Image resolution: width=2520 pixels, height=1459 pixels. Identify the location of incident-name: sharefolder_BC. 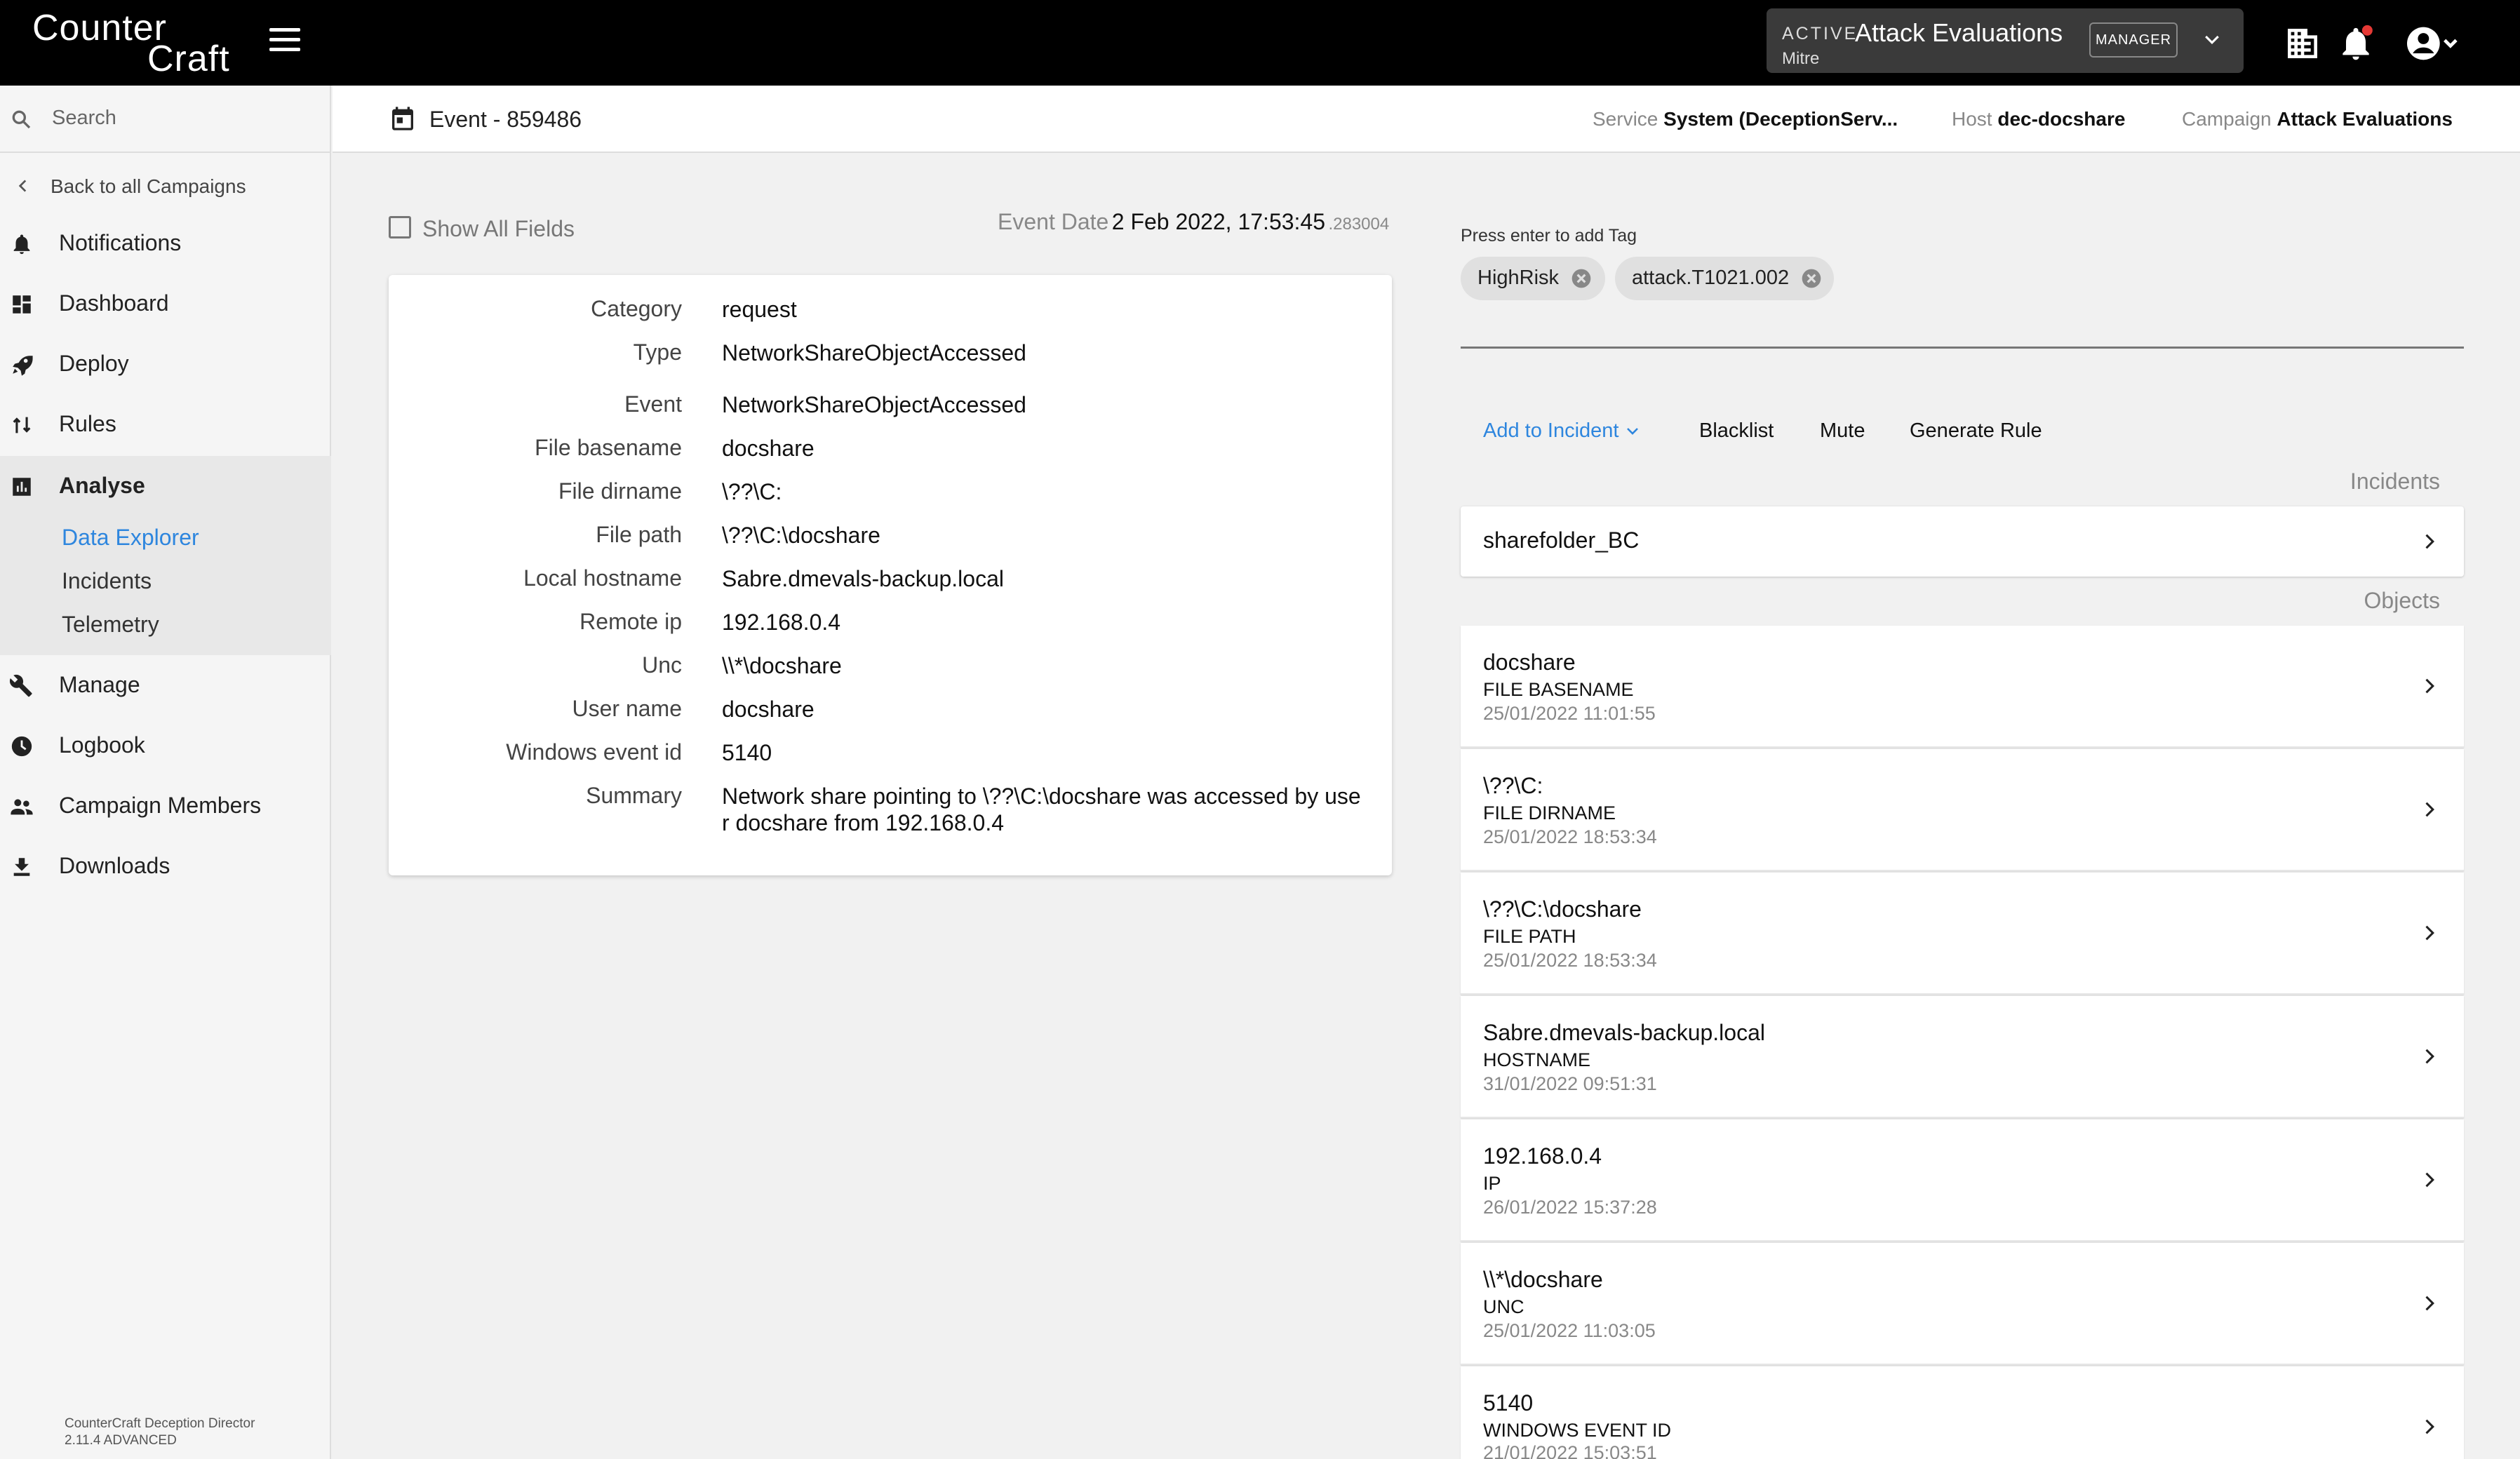
(1561, 540).